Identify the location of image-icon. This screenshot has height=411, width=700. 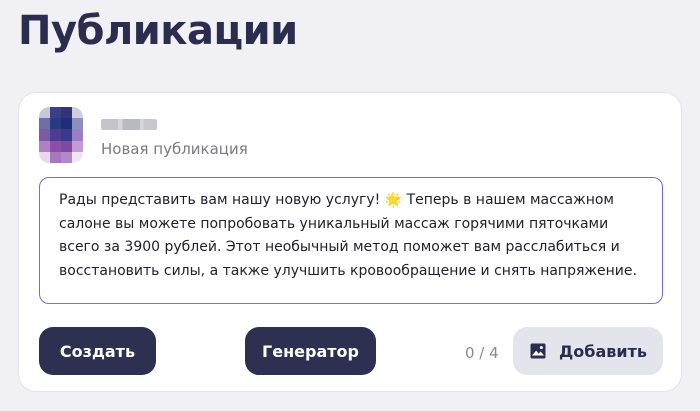
(538, 351).